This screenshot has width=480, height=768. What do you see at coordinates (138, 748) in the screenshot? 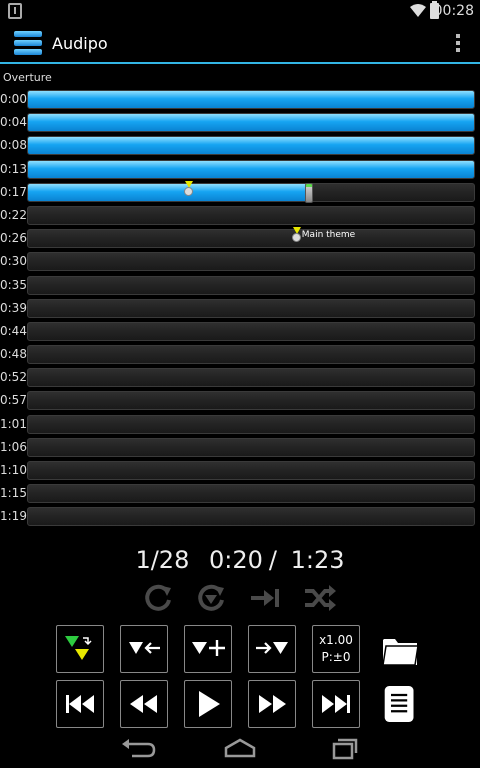
I see `back-icon` at bounding box center [138, 748].